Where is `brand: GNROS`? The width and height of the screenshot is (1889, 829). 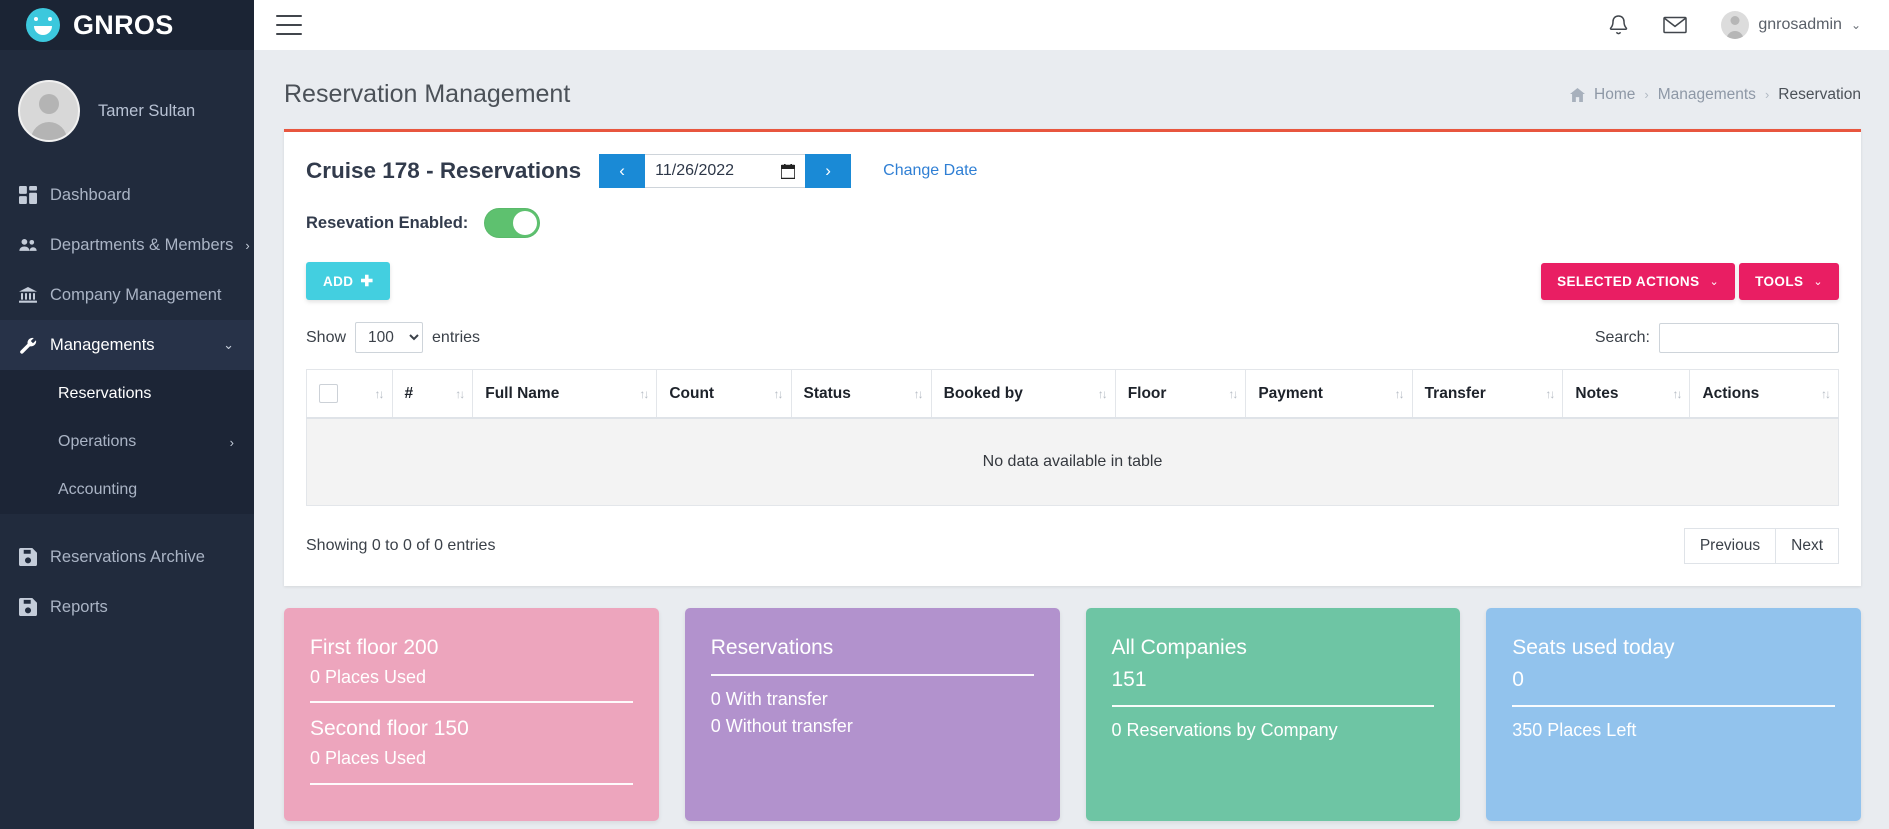
brand: GNROS is located at coordinates (127, 25).